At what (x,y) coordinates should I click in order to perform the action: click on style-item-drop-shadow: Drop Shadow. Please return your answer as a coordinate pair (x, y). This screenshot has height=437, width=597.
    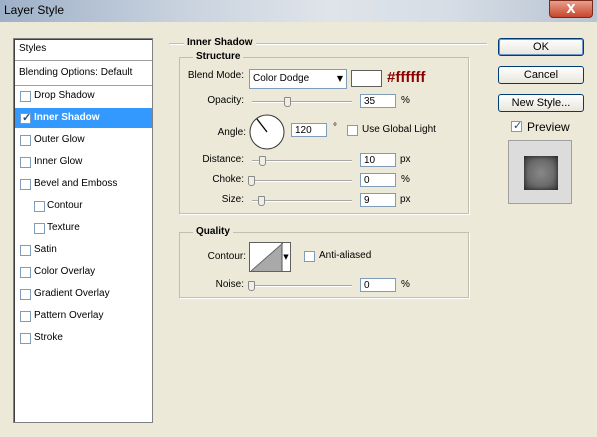
    Looking at the image, I should click on (83, 96).